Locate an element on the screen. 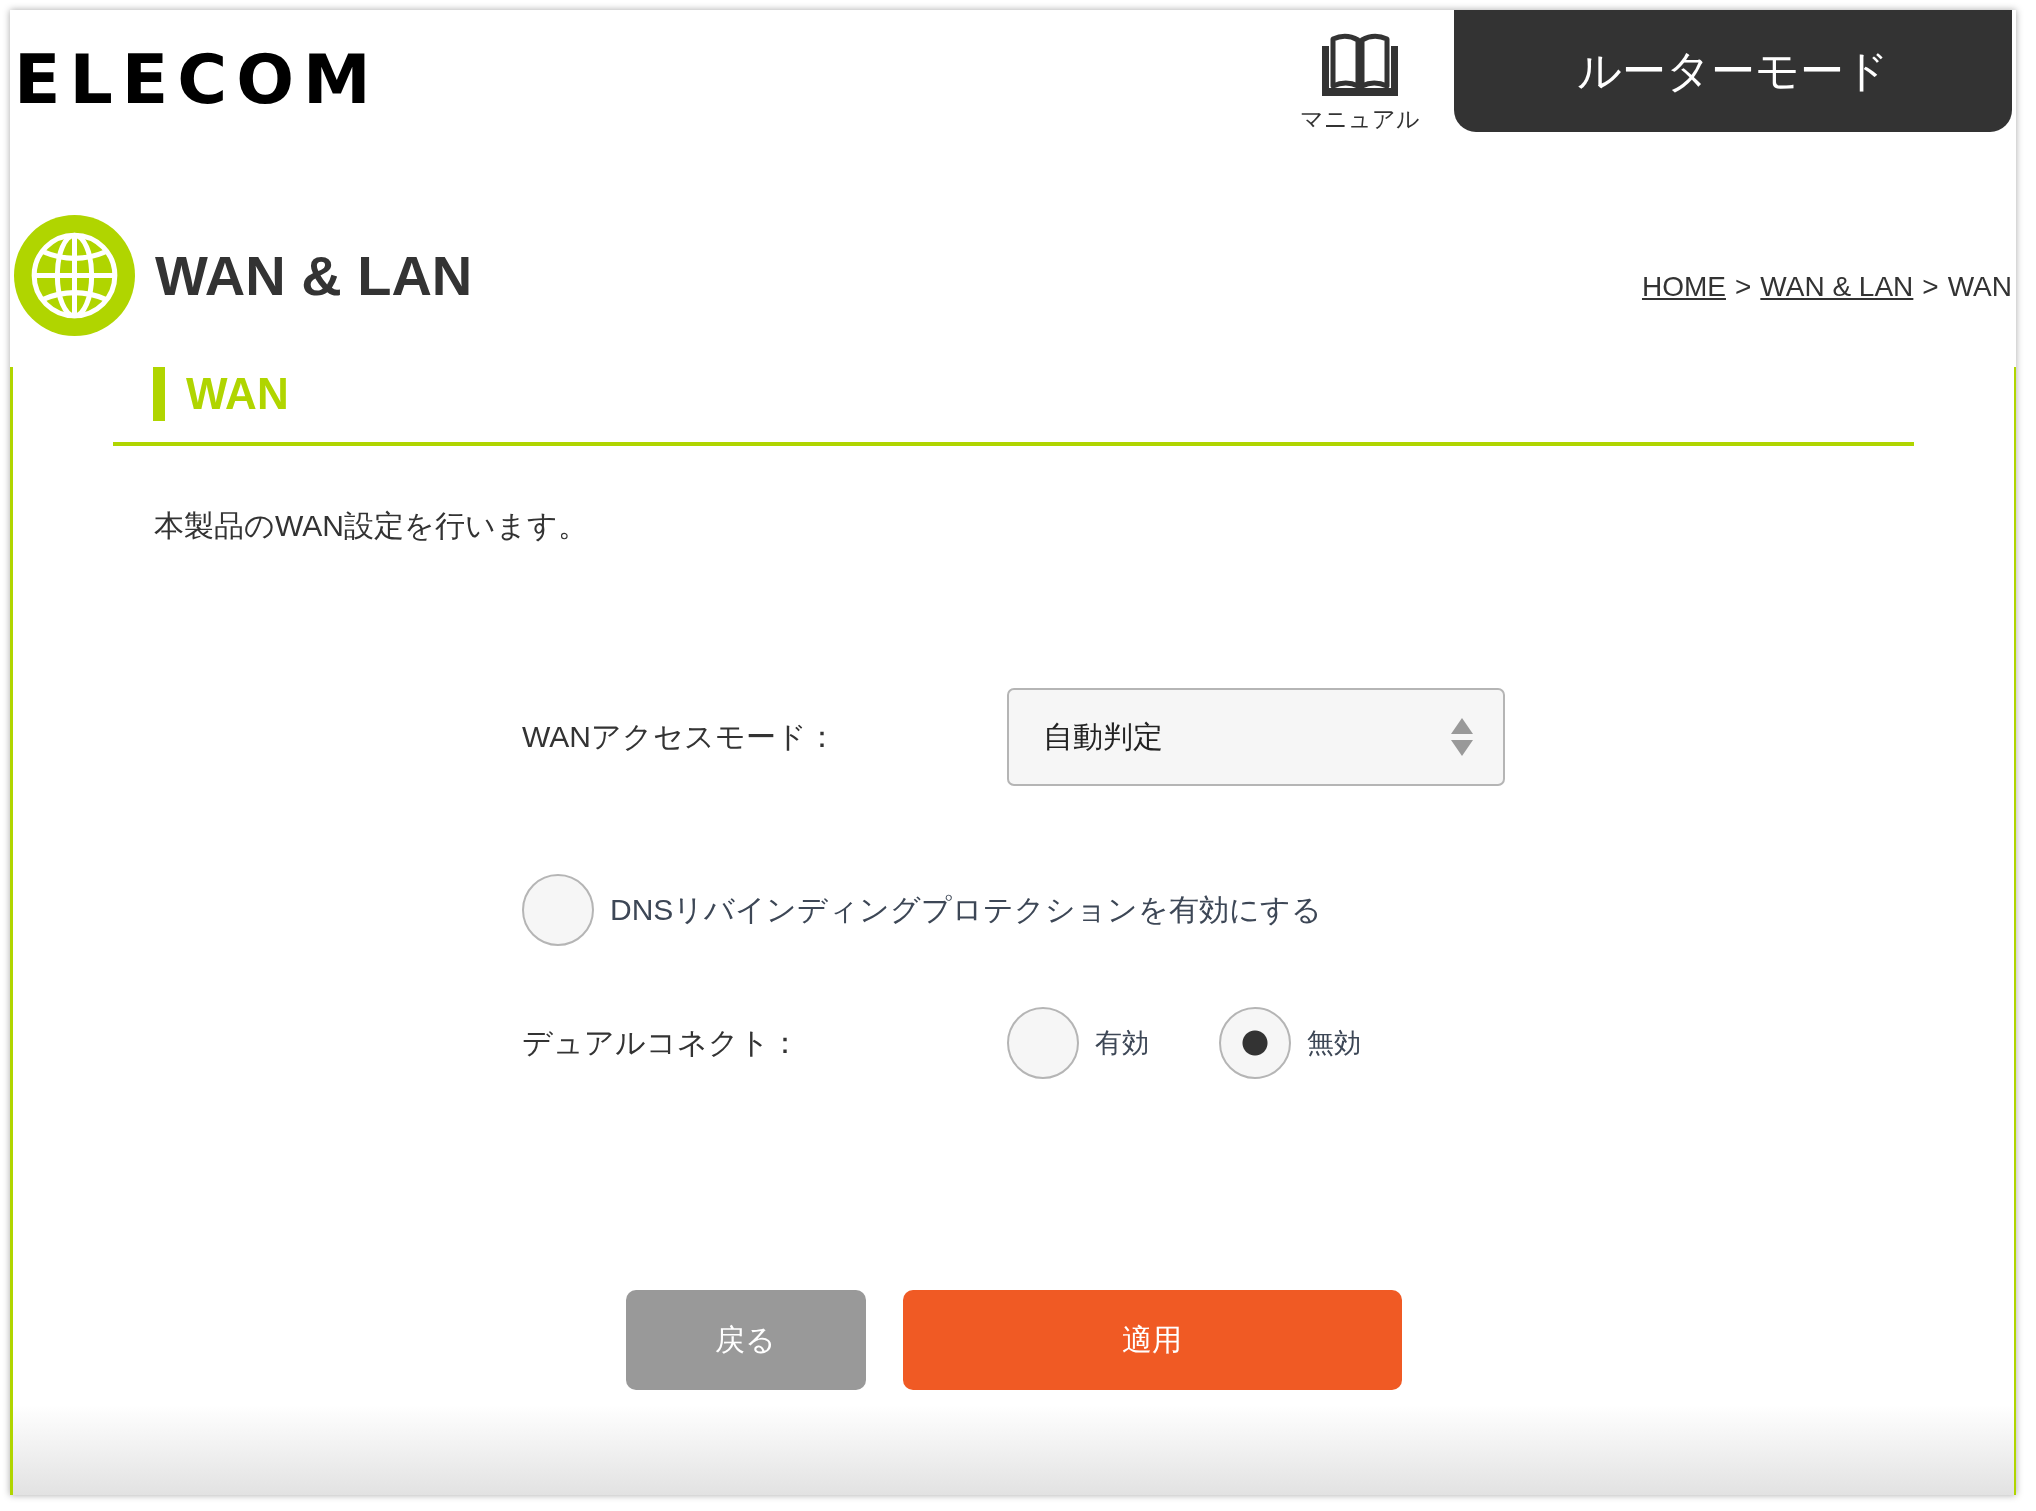 The height and width of the screenshot is (1511, 2036). radio-label: 有効 is located at coordinates (1122, 1043).